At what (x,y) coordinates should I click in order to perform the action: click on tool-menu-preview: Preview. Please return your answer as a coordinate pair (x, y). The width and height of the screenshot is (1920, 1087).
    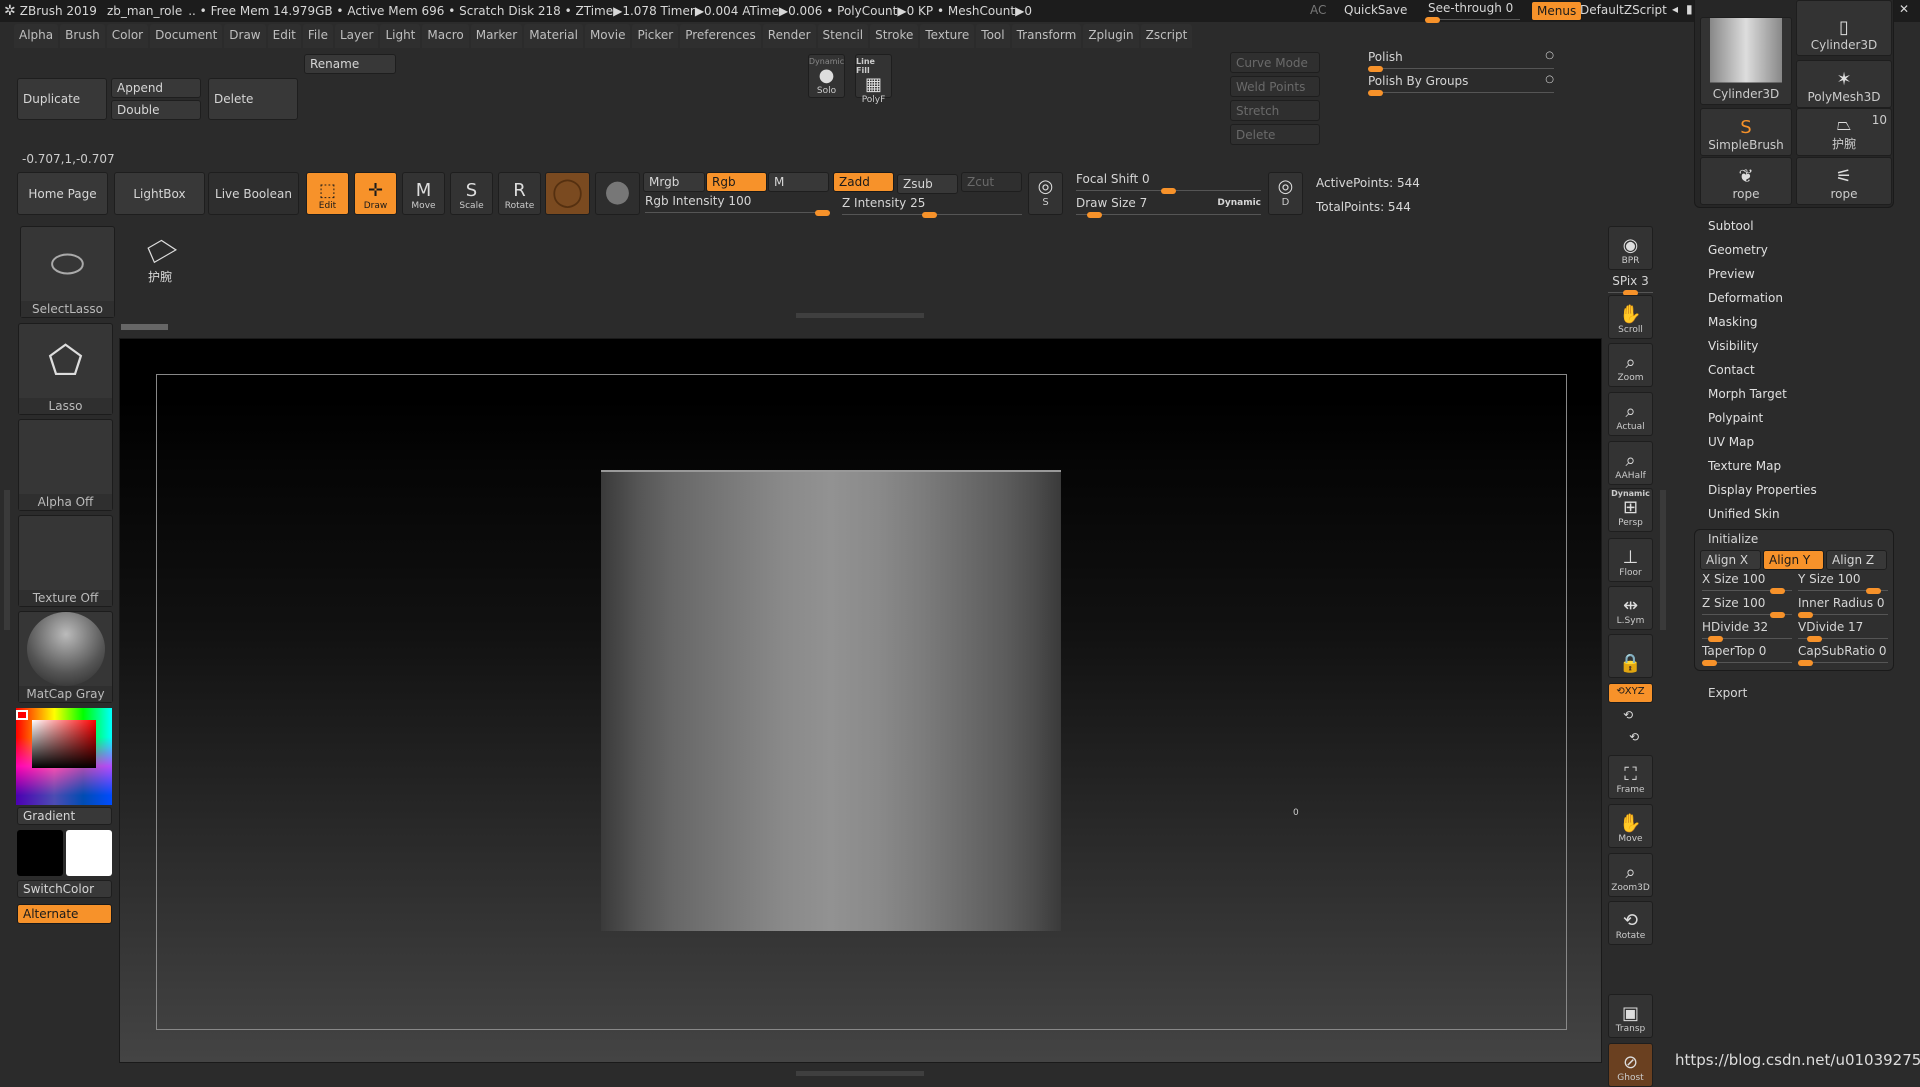
    Looking at the image, I should click on (1731, 274).